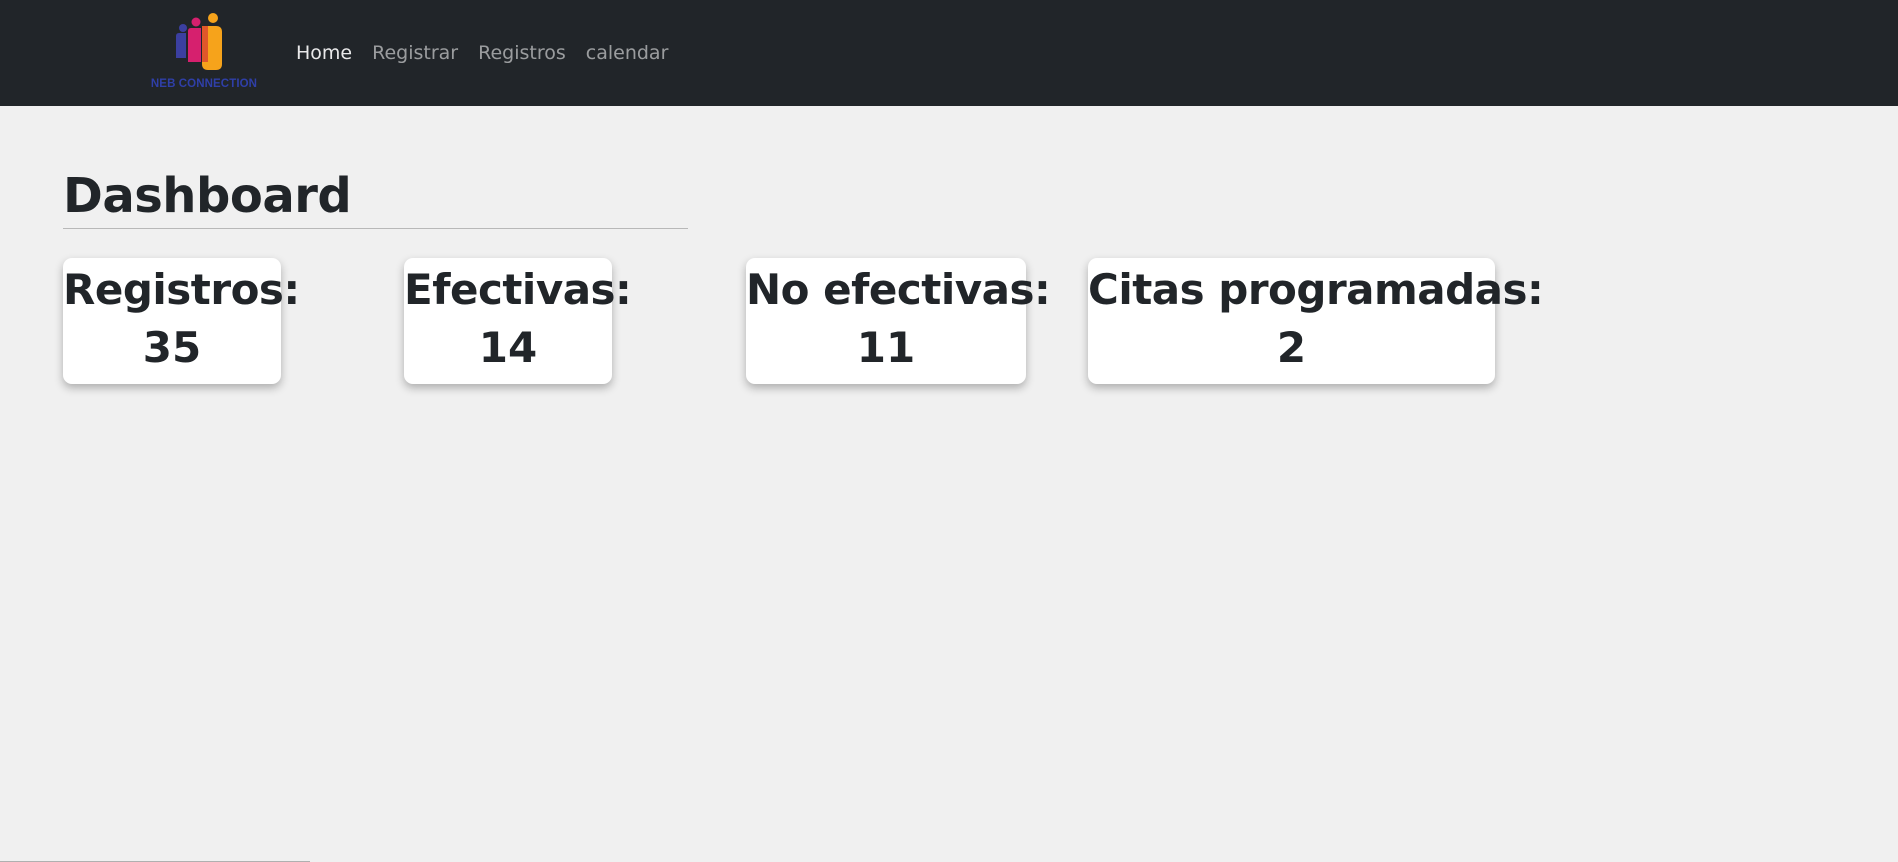 This screenshot has height=862, width=1898. I want to click on title-divider, so click(375, 228).